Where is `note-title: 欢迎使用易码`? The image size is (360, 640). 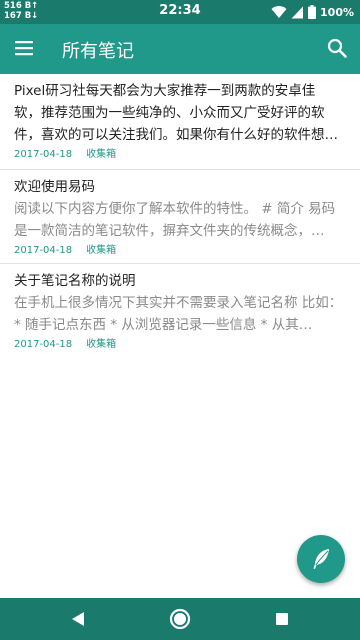
note-title: 欢迎使用易码 is located at coordinates (54, 187).